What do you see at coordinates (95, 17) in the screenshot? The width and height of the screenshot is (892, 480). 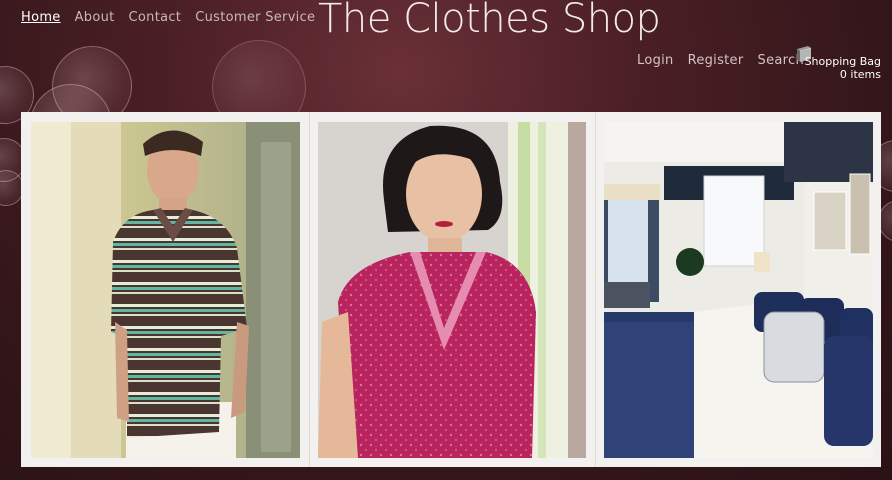 I see `nav-about-link: About` at bounding box center [95, 17].